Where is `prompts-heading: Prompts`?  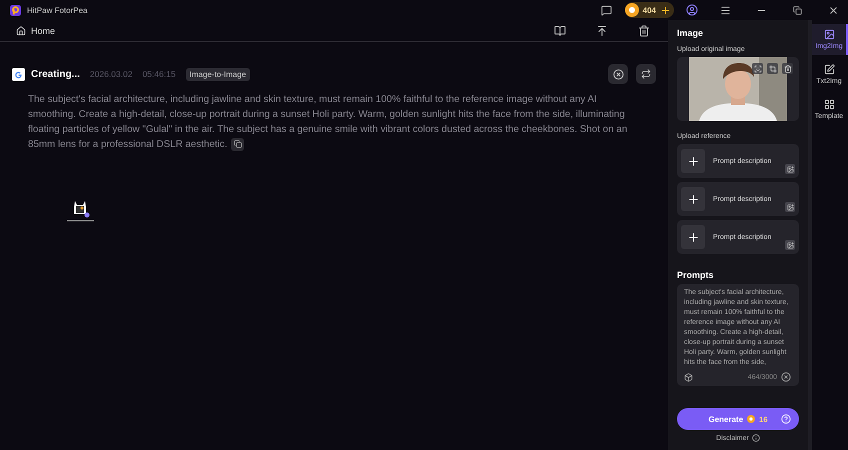 prompts-heading: Prompts is located at coordinates (696, 275).